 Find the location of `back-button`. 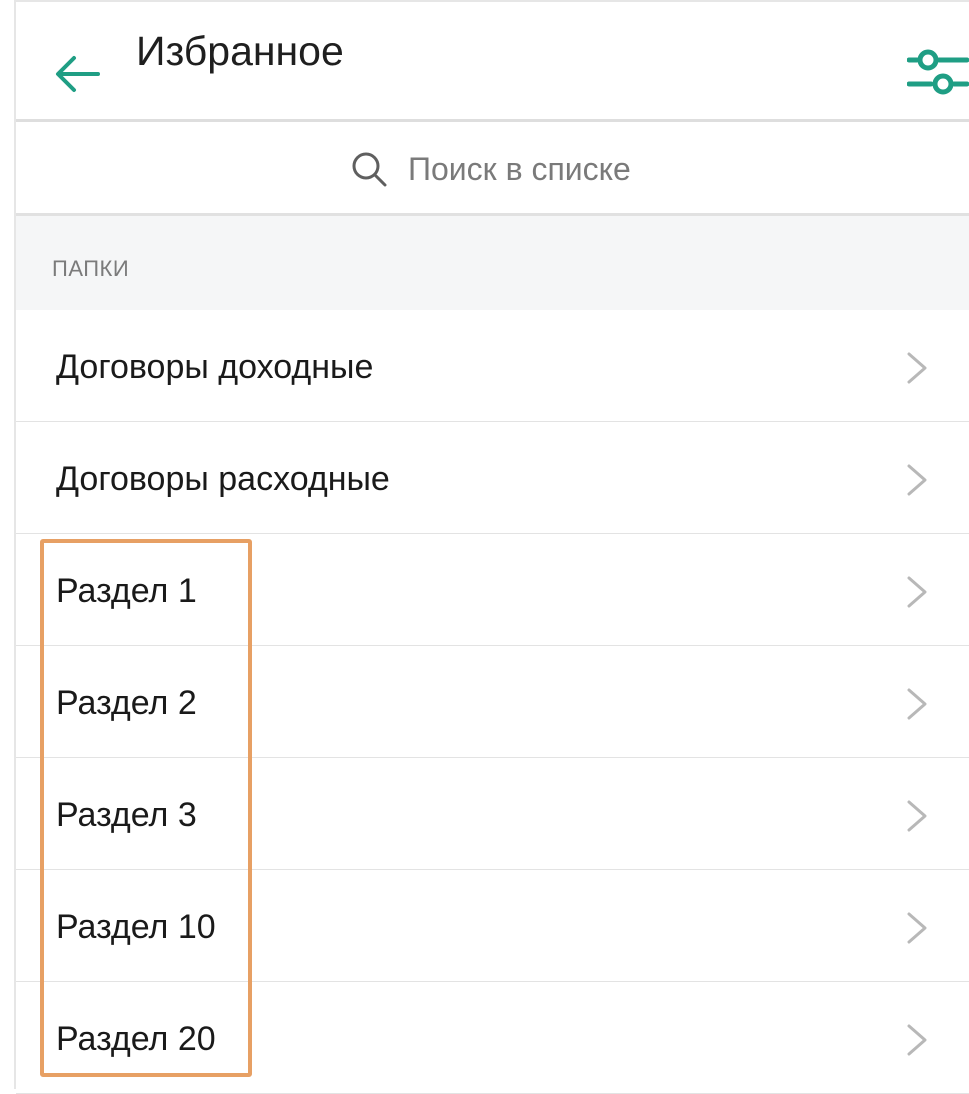

back-button is located at coordinates (77, 74).